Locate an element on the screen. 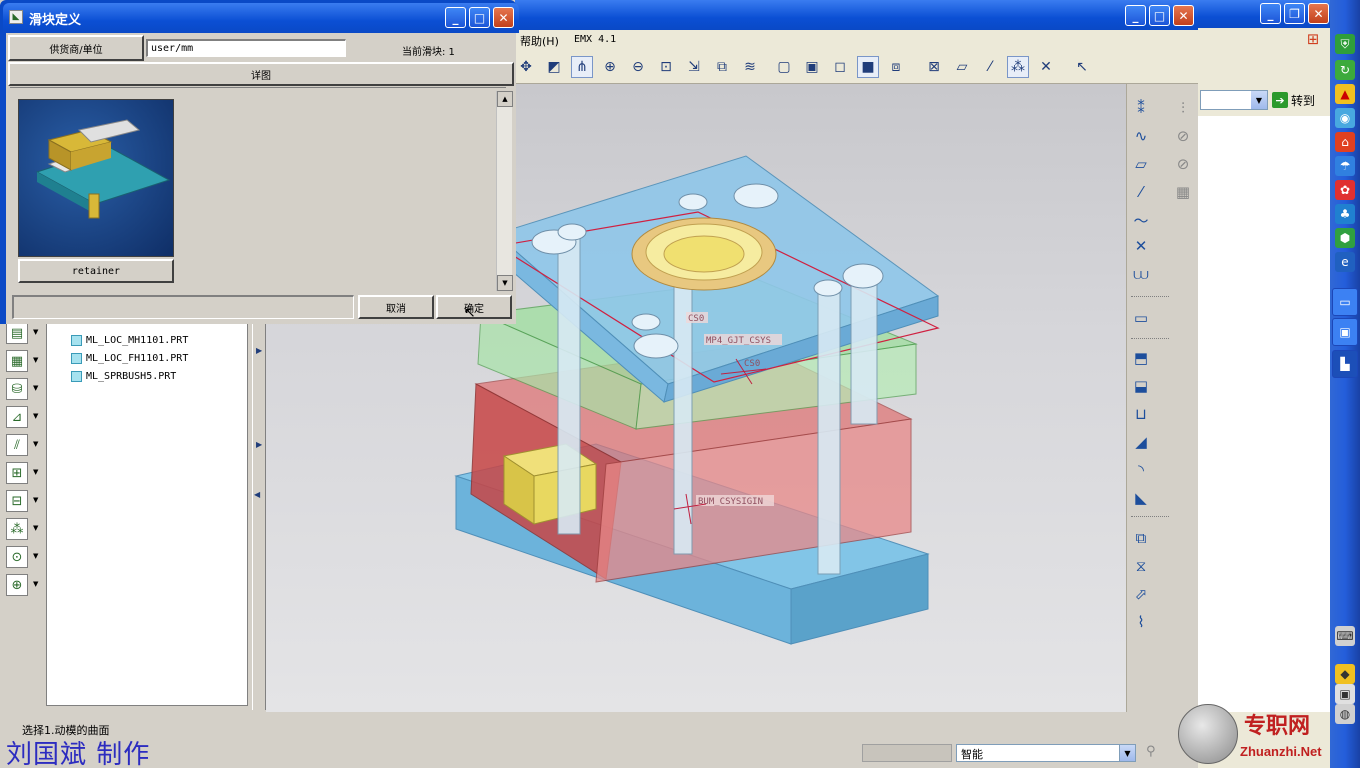 This screenshot has height=768, width=1360. taskbar-proe-tab: ▙ is located at coordinates (1345, 364).